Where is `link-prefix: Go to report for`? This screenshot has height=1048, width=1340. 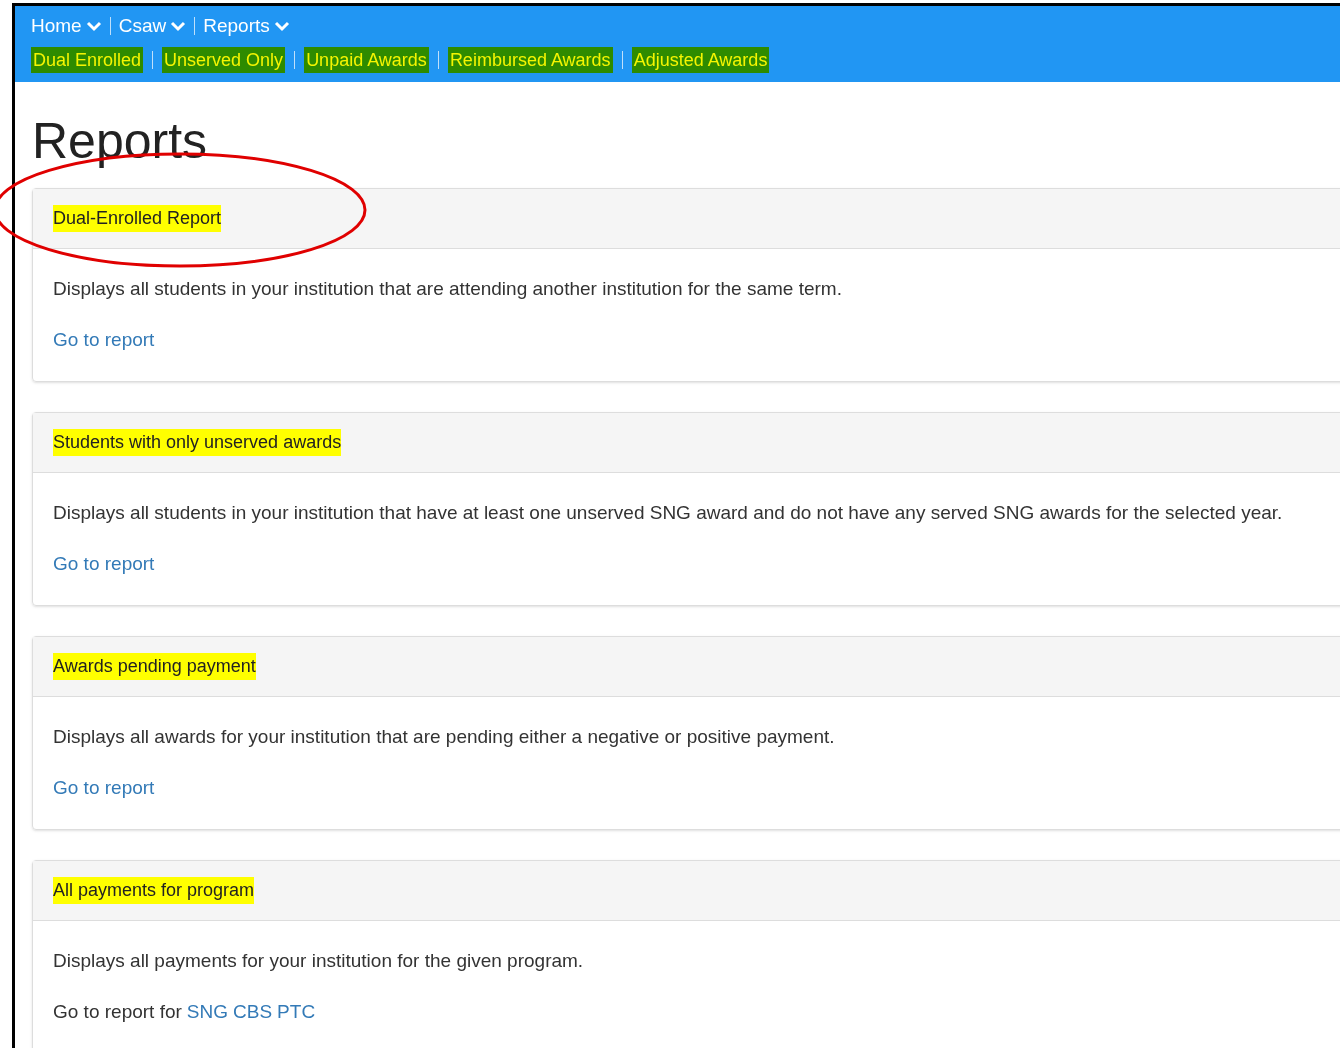
link-prefix: Go to report for is located at coordinates (117, 1011).